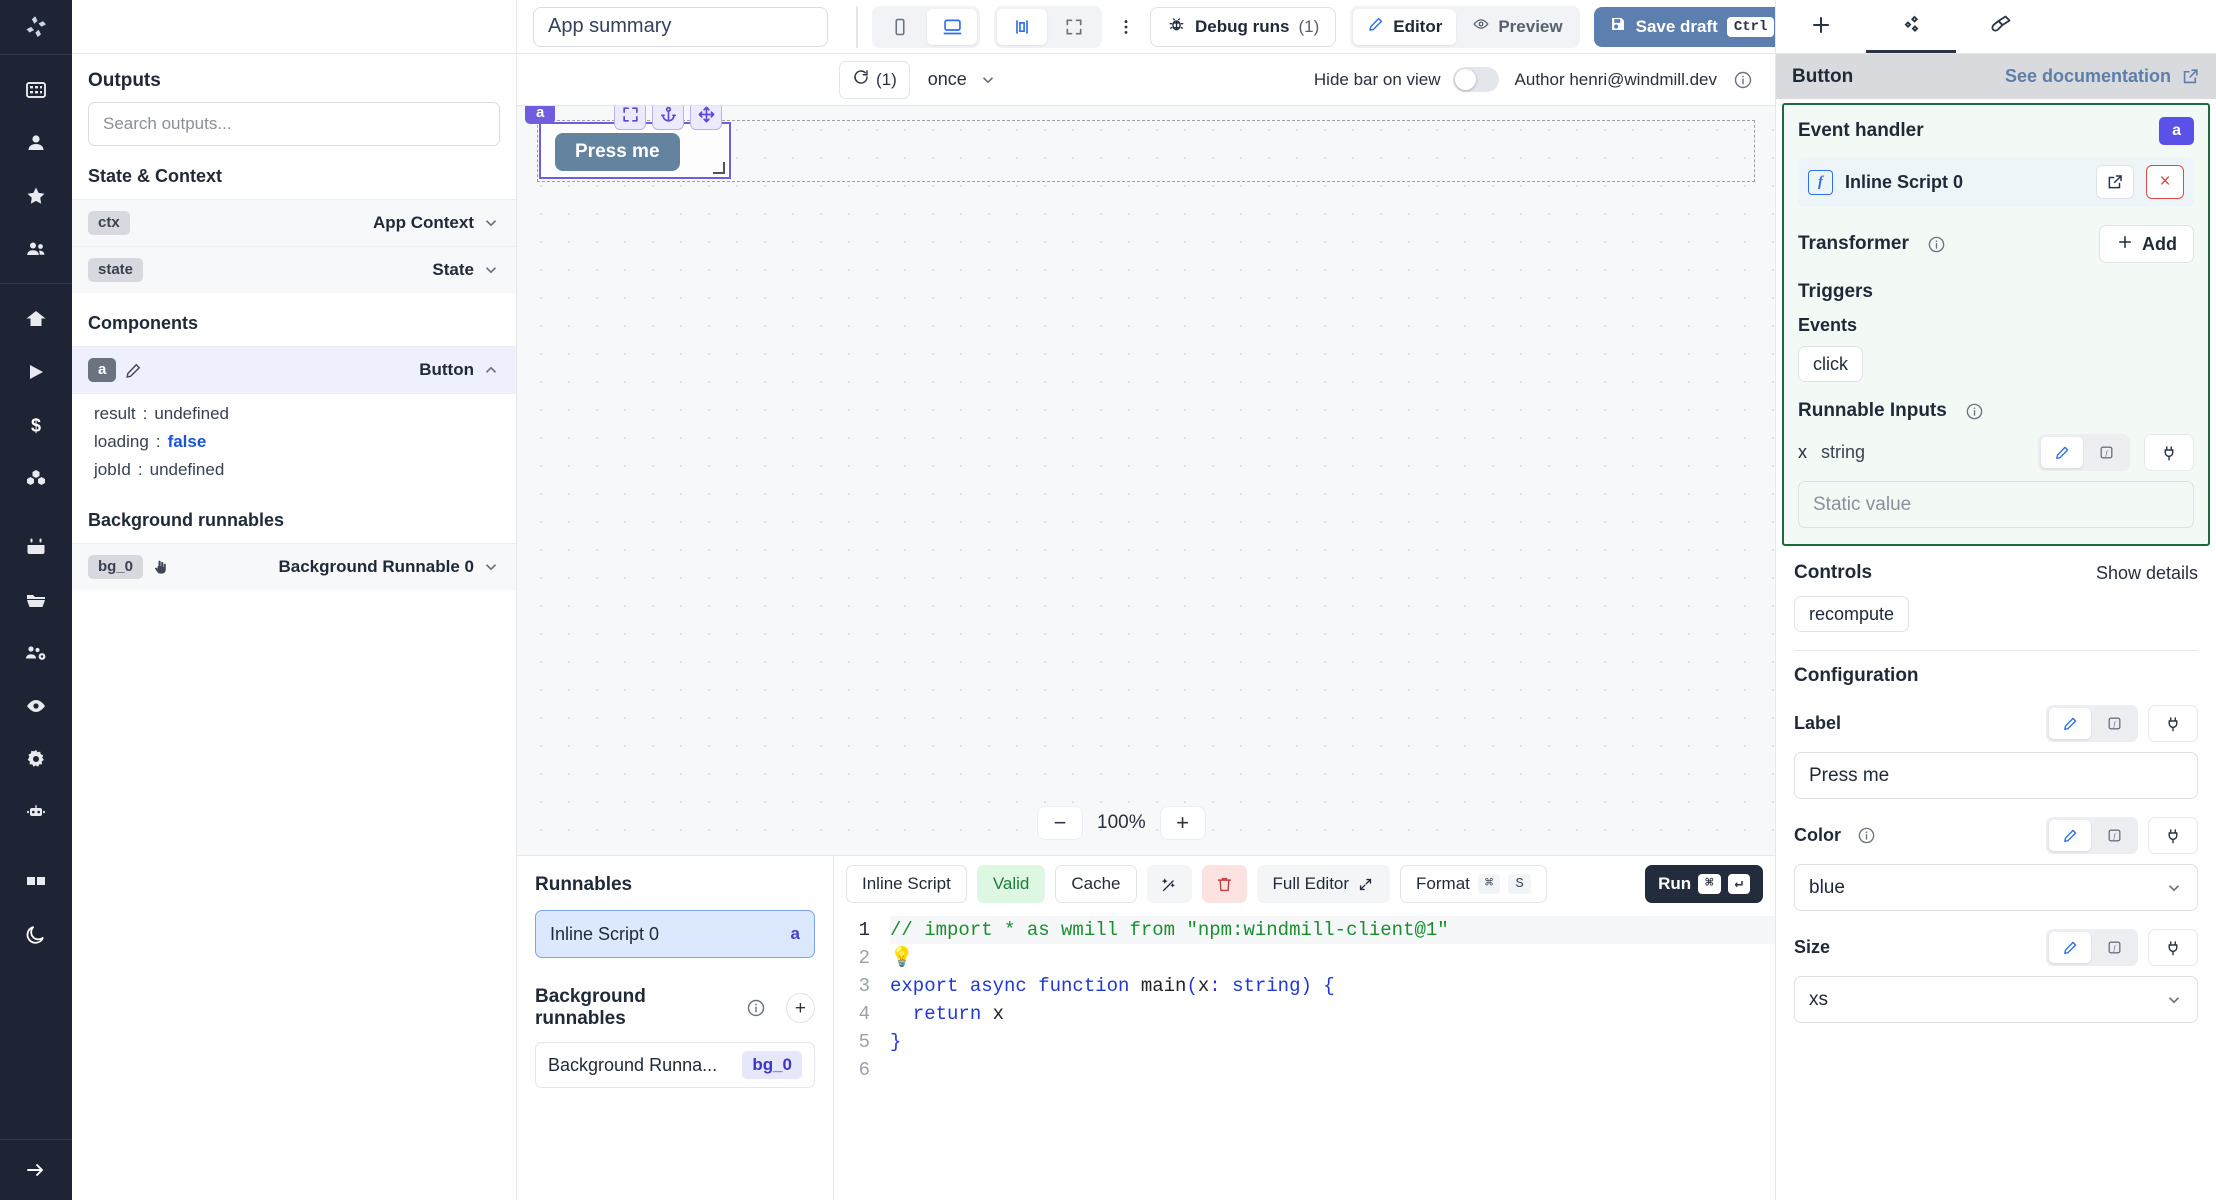 This screenshot has width=2216, height=1200. I want to click on zoom-in-button: +, so click(1182, 823).